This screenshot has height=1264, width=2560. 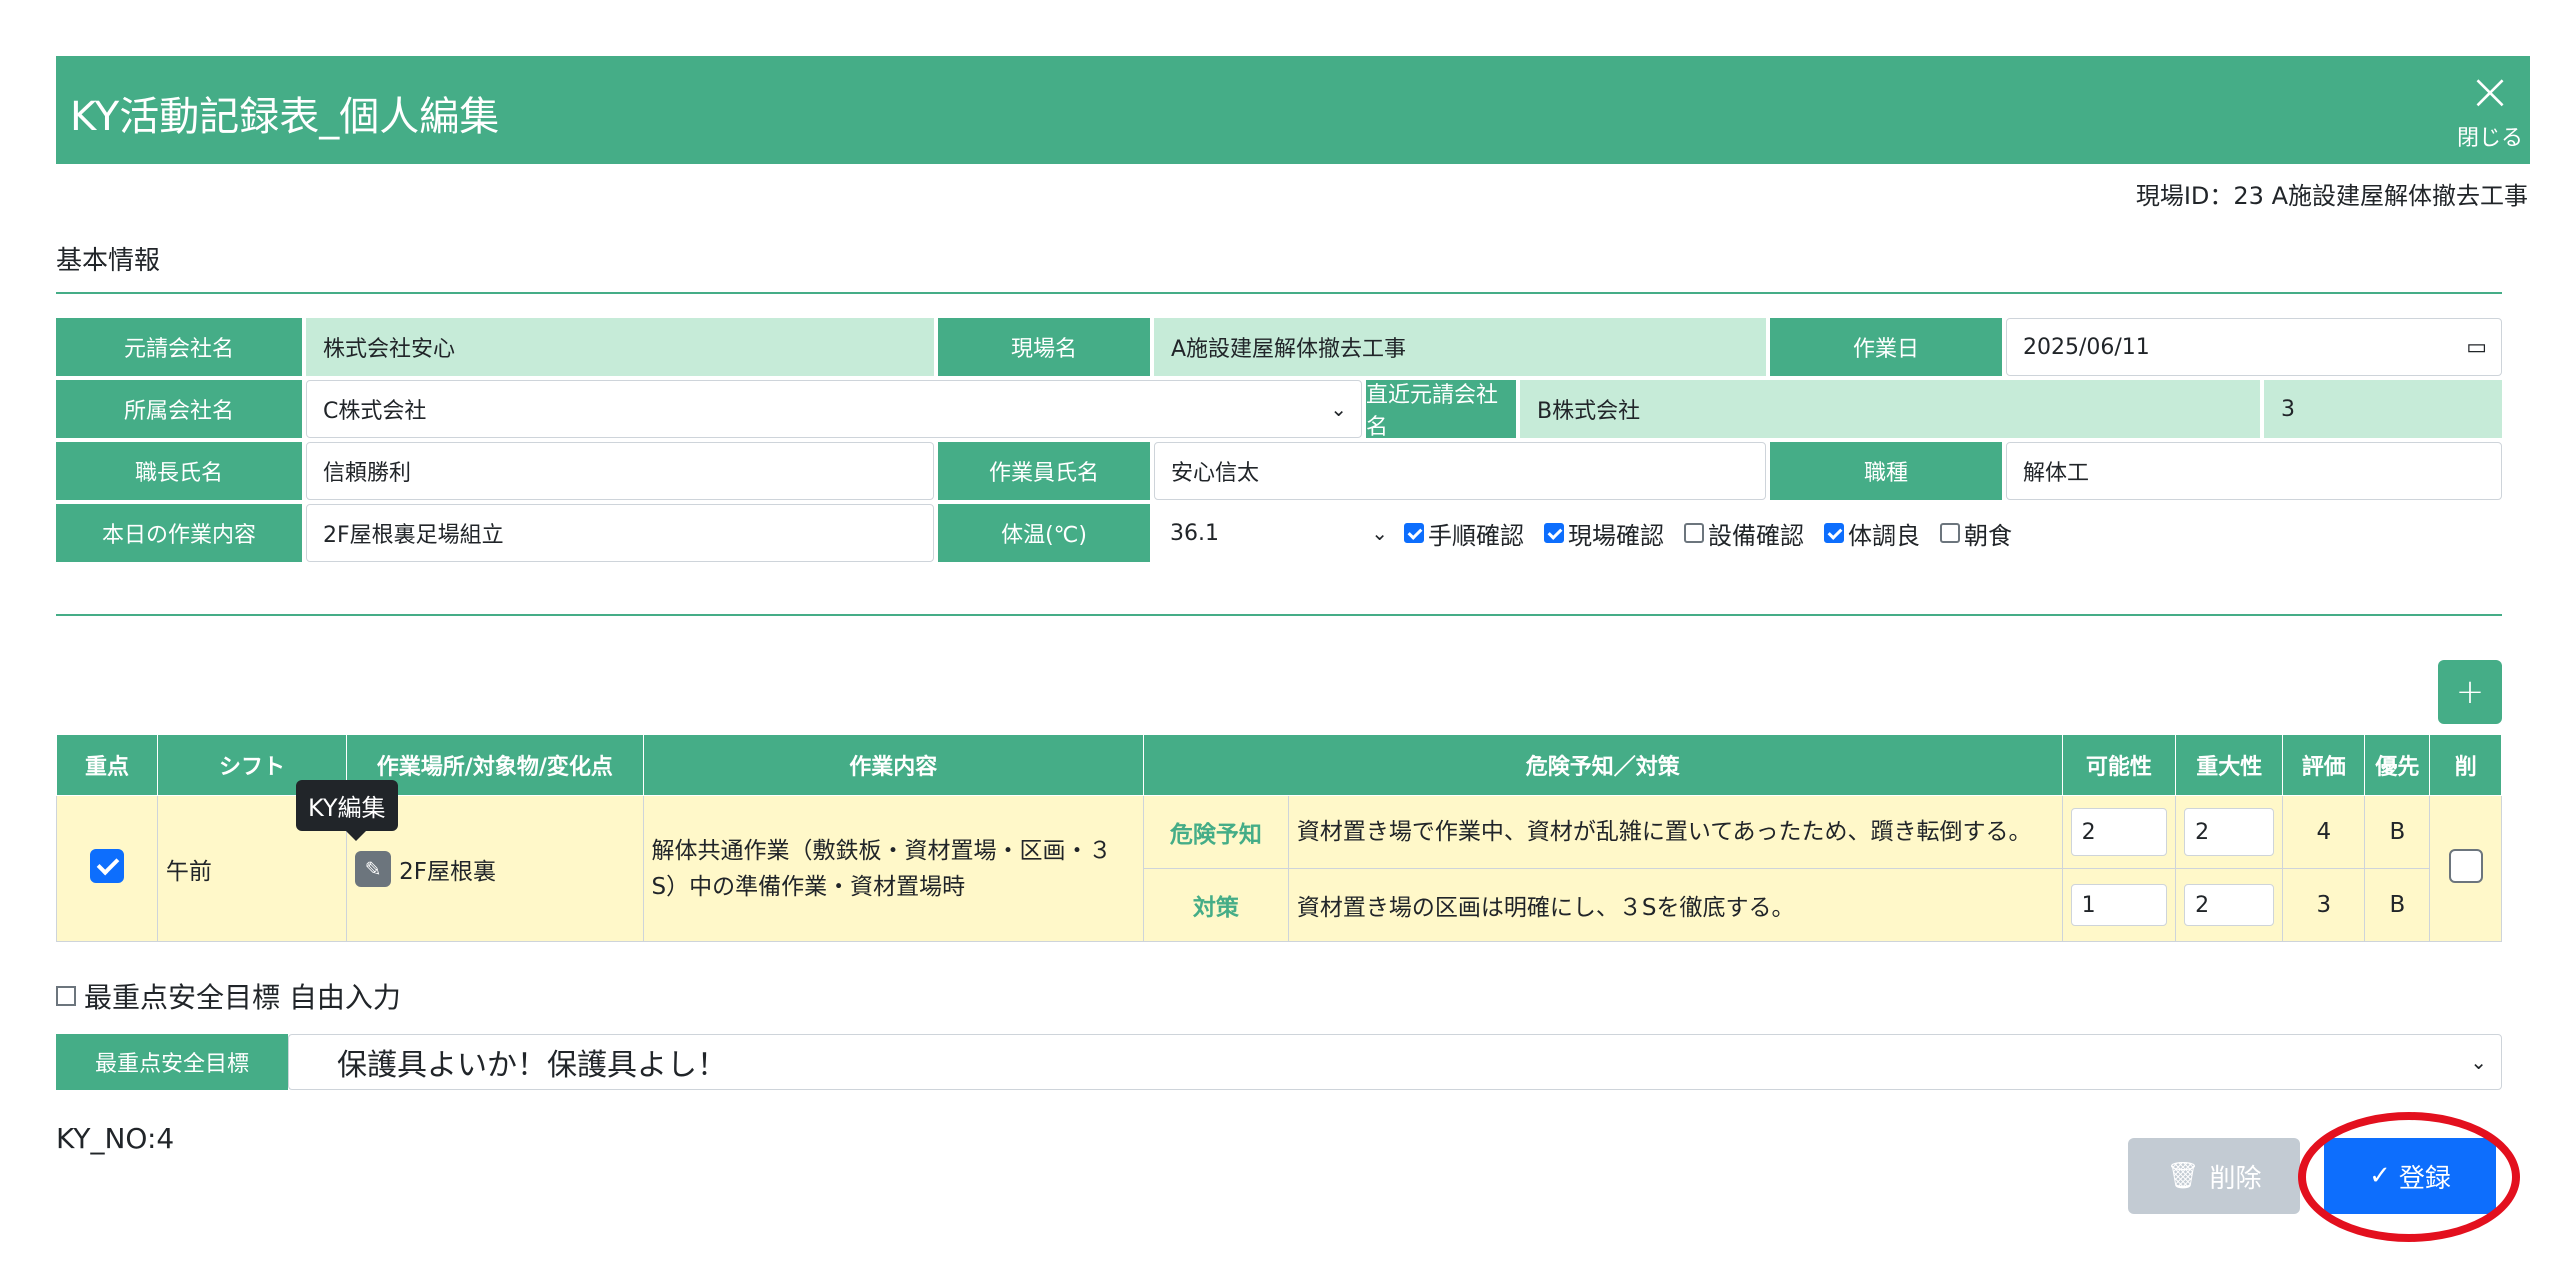 I want to click on goal-value: 保護具よいか！保護具よし！, so click(x=532, y=1065).